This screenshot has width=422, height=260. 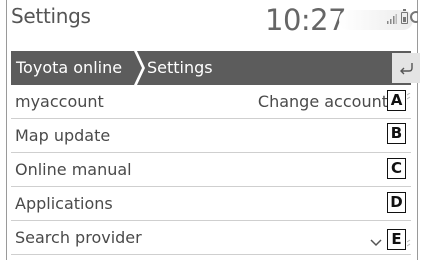 What do you see at coordinates (211, 136) in the screenshot?
I see `list-item-map-update: Map update` at bounding box center [211, 136].